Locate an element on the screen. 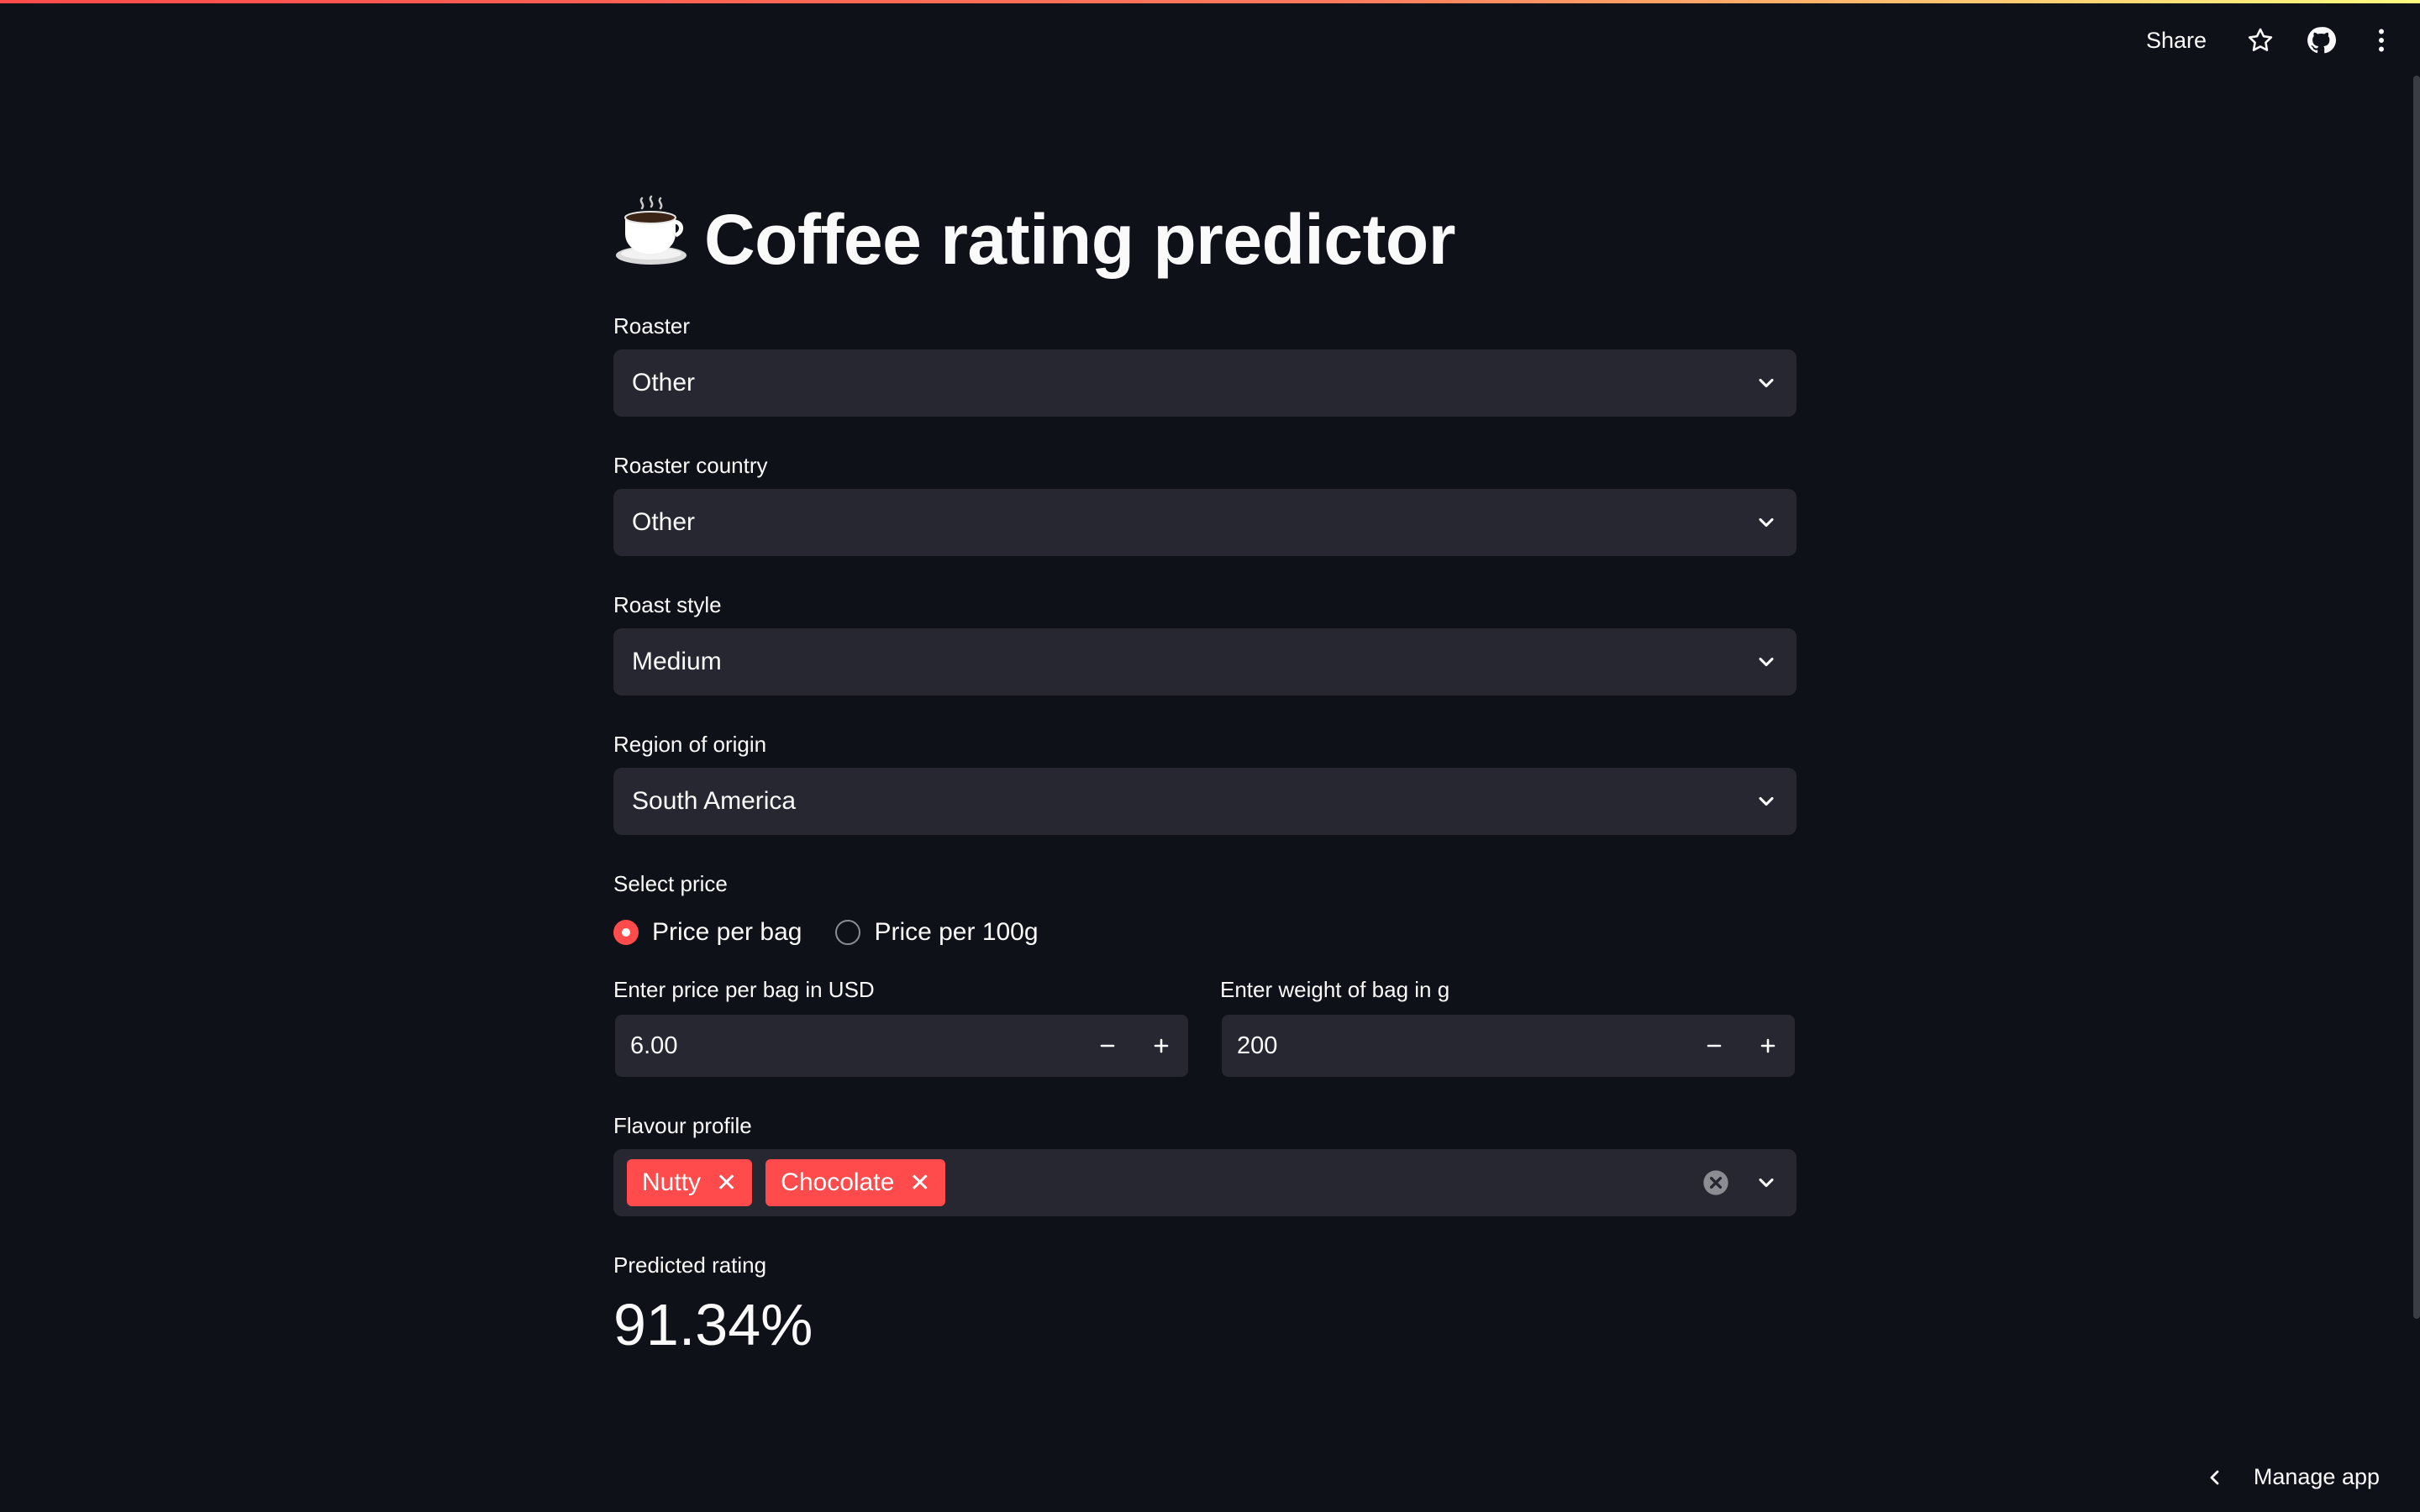  price-number-input: 6.00 is located at coordinates (901, 1046).